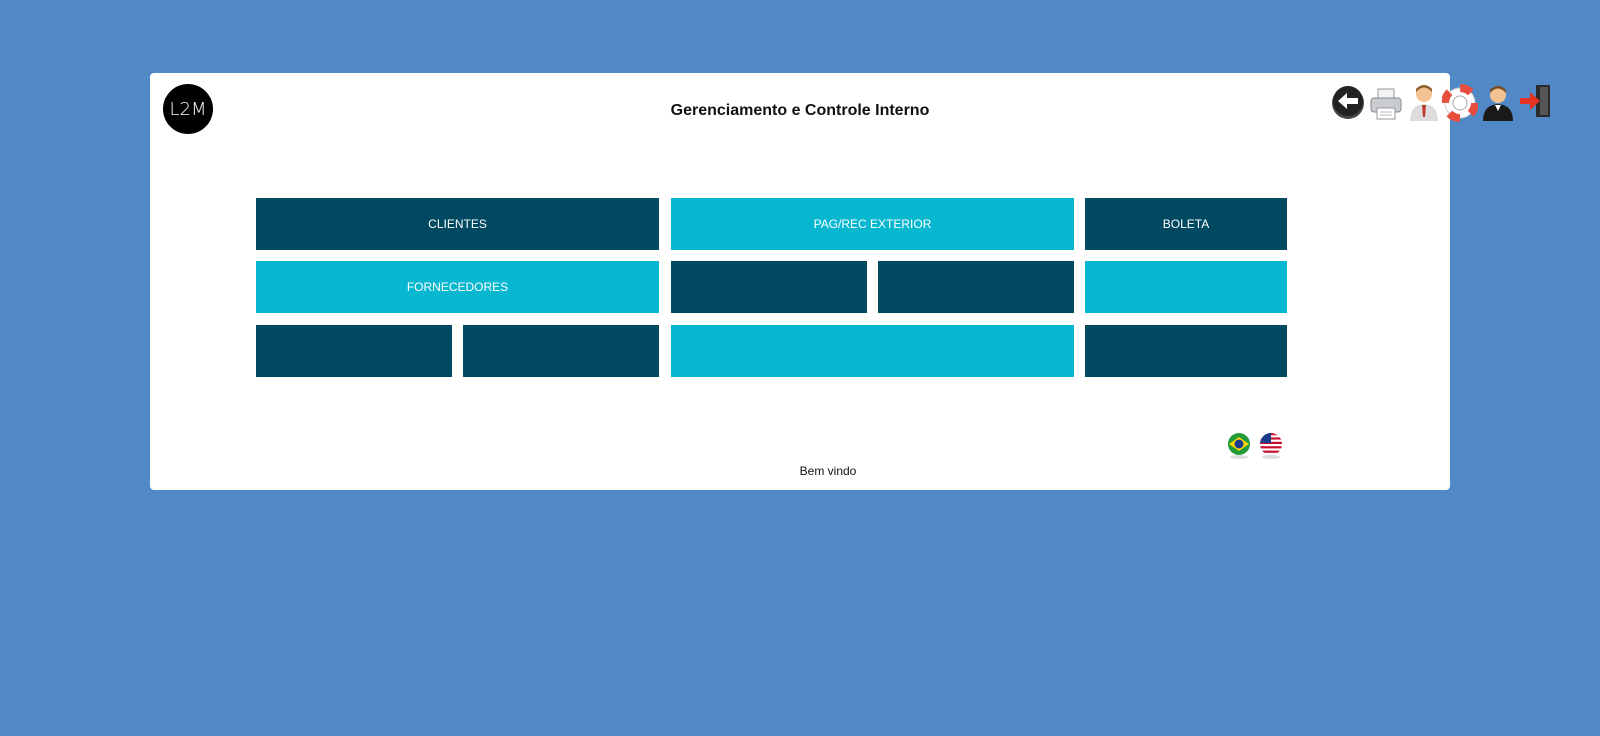 The width and height of the screenshot is (1600, 736). Describe the element at coordinates (1186, 287) in the screenshot. I see `empty-tile-row2-c` at that location.